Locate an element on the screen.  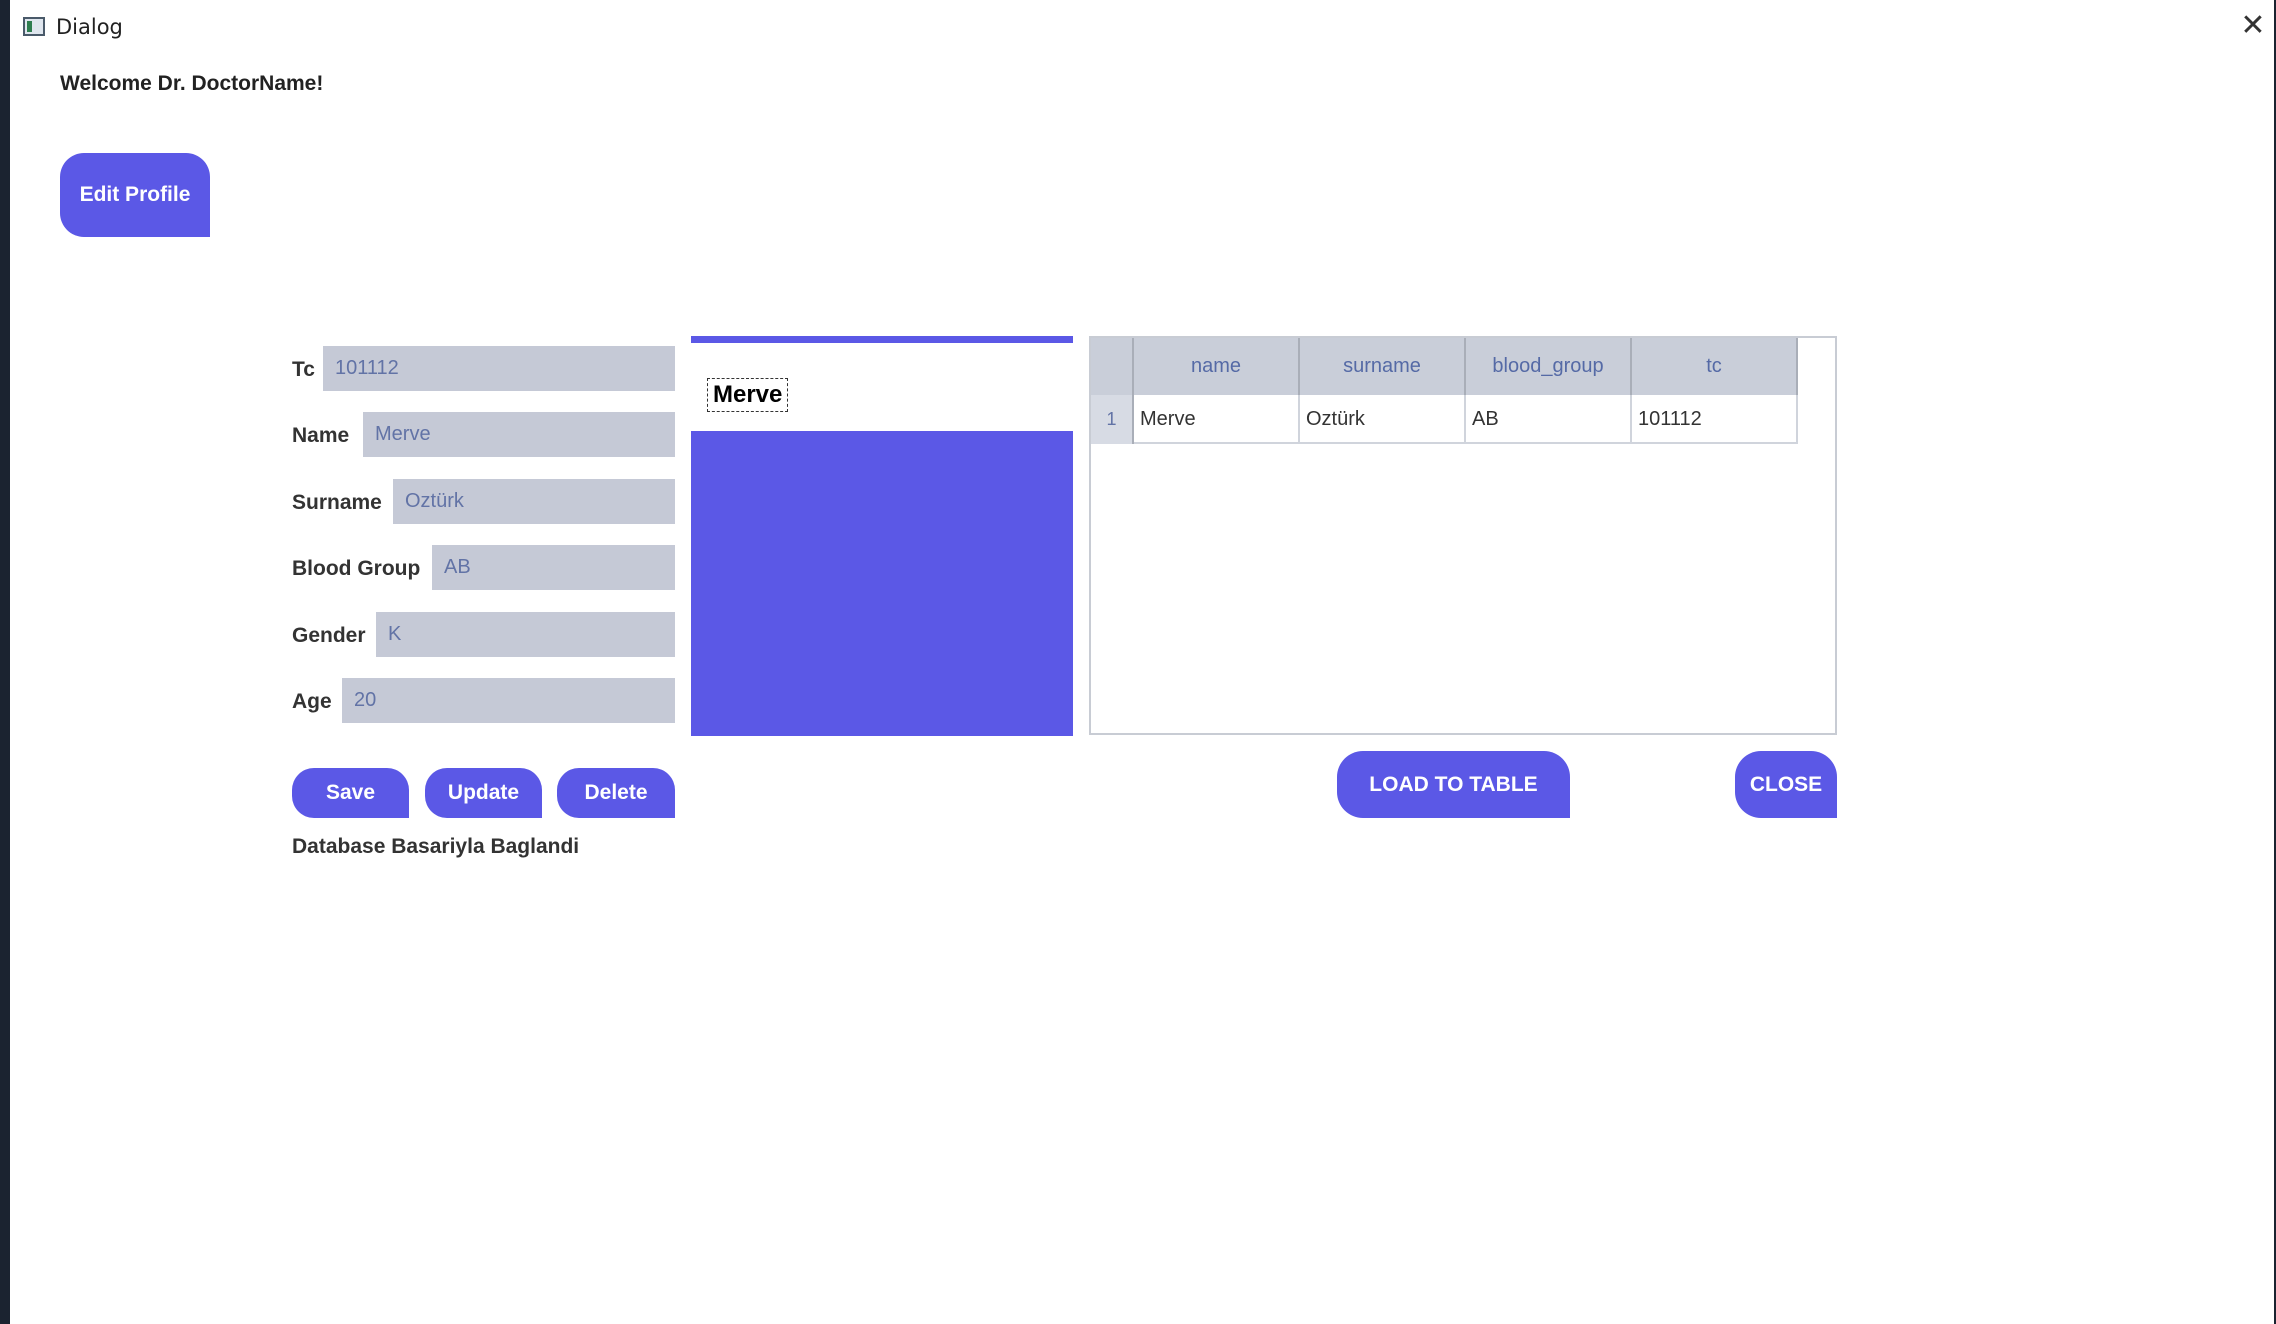
app-icon is located at coordinates (34, 26).